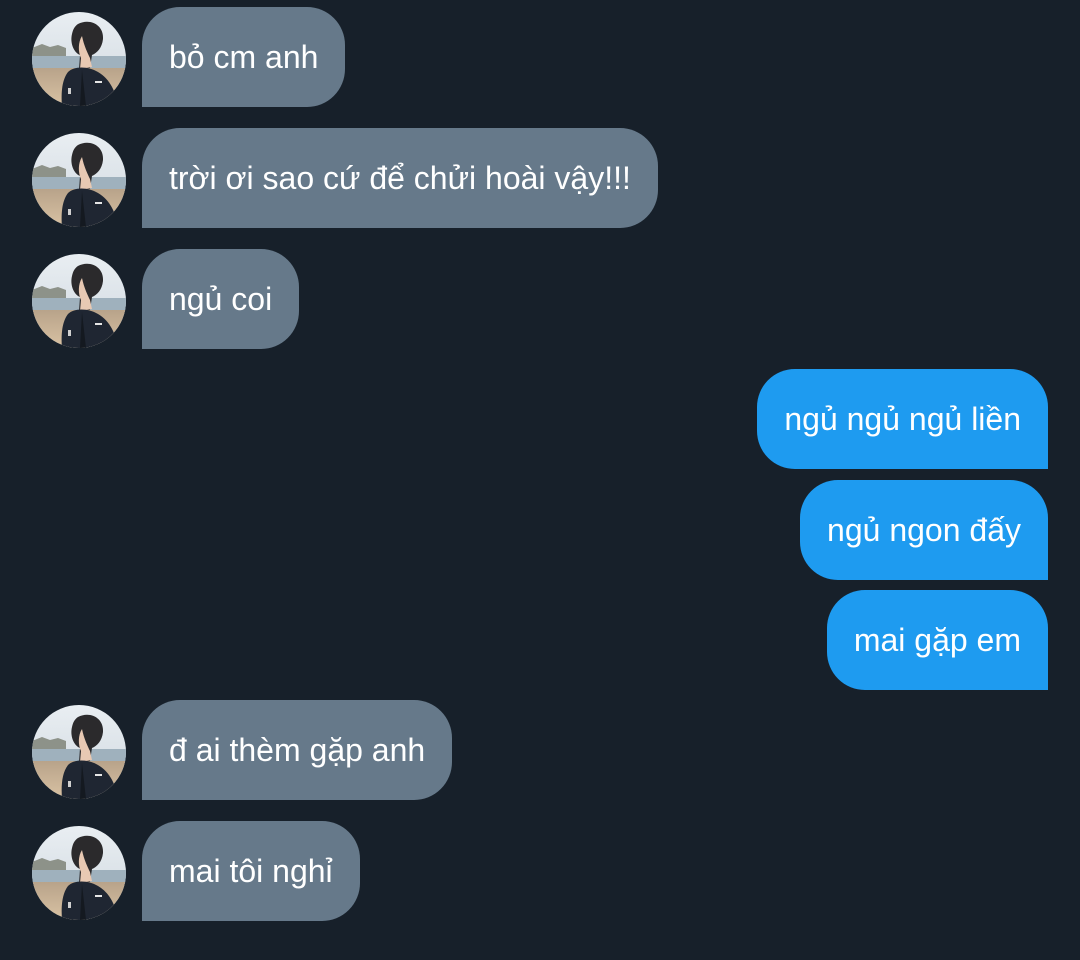 The width and height of the screenshot is (1080, 960). I want to click on incoming-message-bubble: mai tôi nghỉ, so click(251, 871).